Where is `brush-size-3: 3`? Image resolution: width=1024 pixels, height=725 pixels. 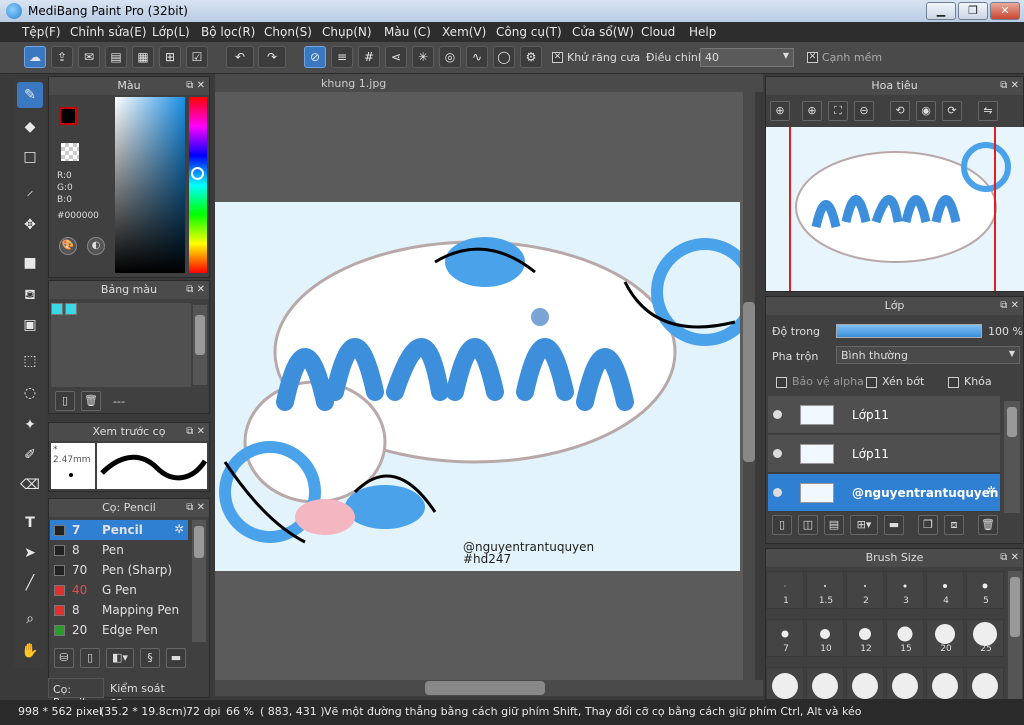
brush-size-3: 3 is located at coordinates (905, 590).